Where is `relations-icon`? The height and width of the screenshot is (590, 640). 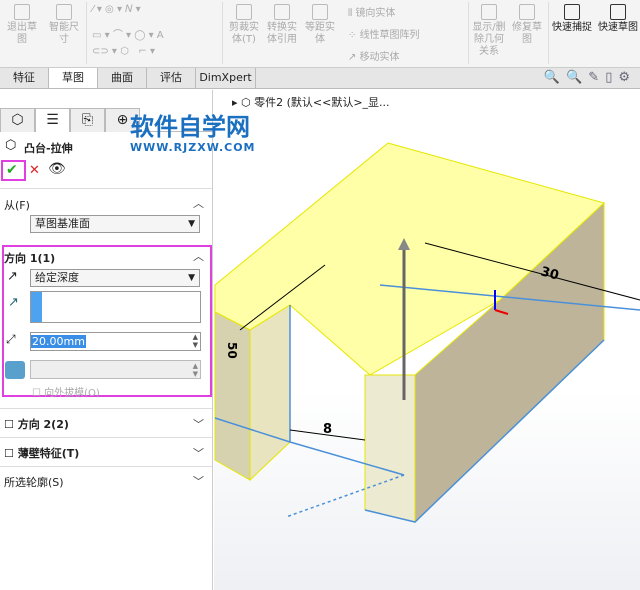 relations-icon is located at coordinates (489, 12).